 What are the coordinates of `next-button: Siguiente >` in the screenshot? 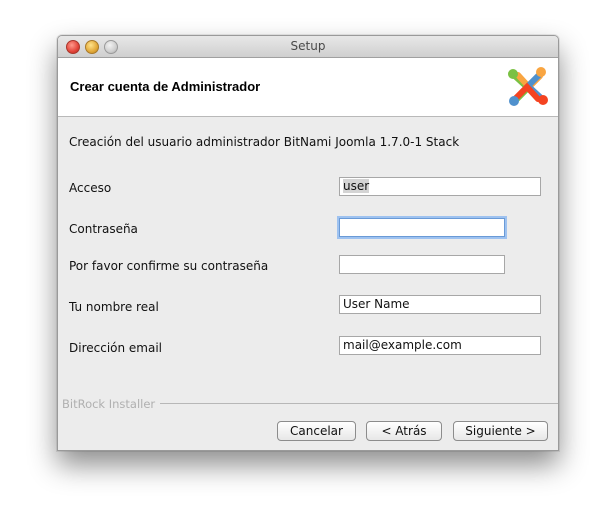 It's located at (500, 431).